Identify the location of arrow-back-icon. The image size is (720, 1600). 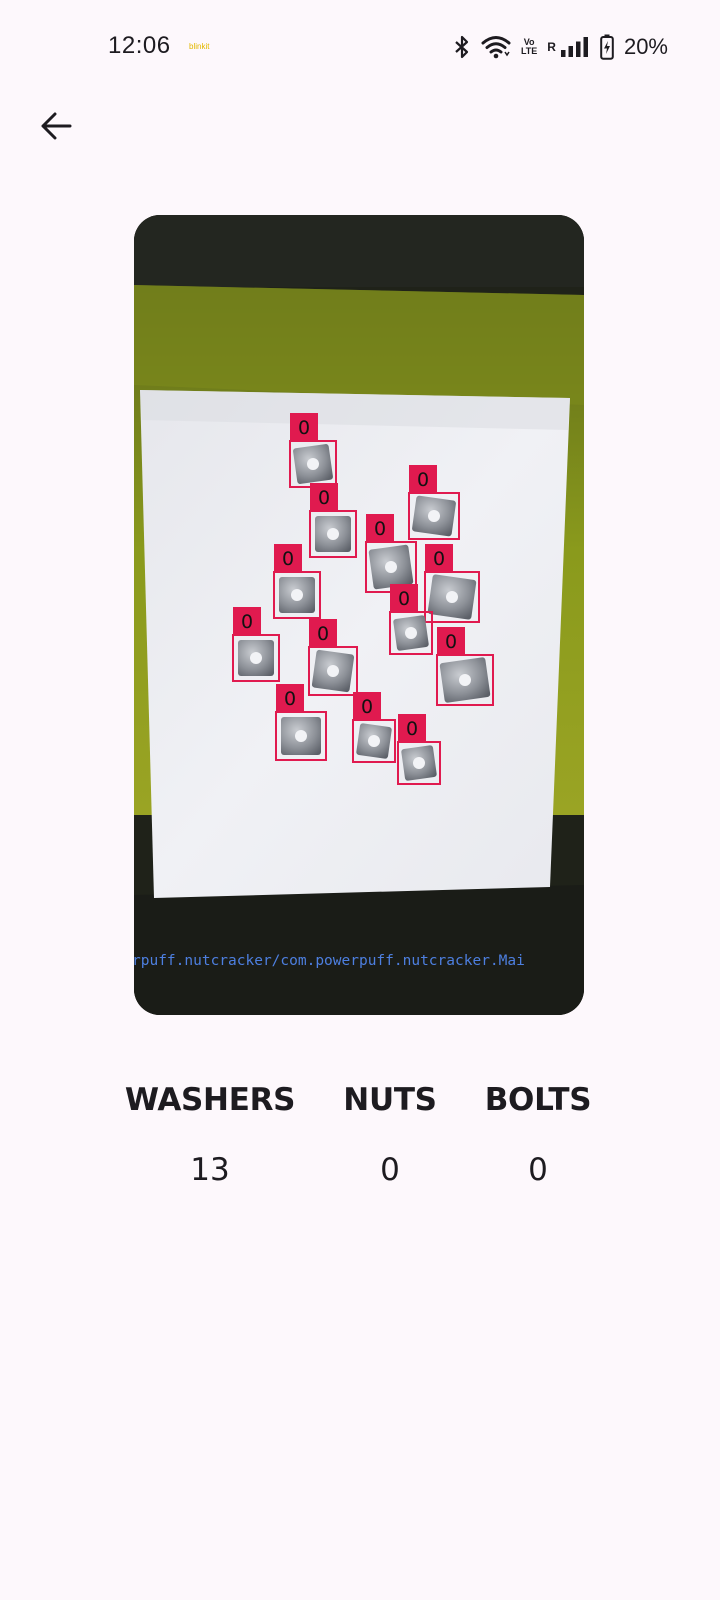
(56, 126).